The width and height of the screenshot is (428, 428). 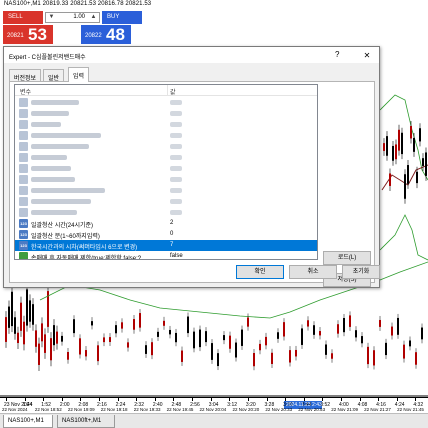 What do you see at coordinates (166, 245) in the screenshot?
I see `input-row: 123 한국시간과의 시차(써머타임시 6으로 변경) 7` at bounding box center [166, 245].